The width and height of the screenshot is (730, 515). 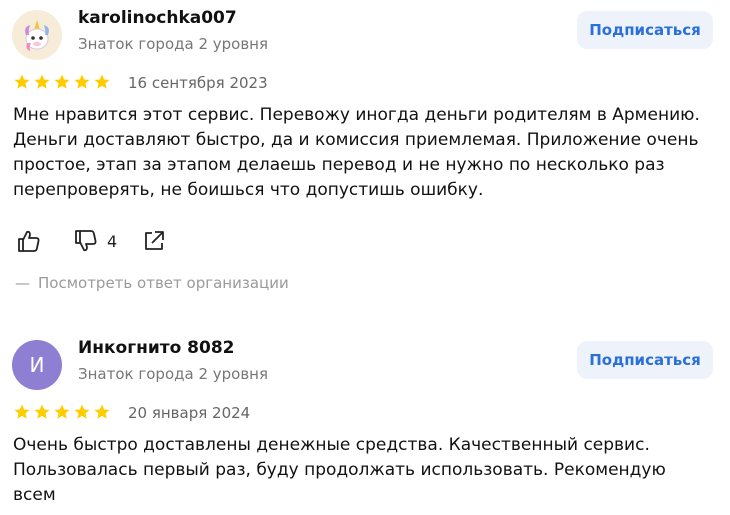 I want to click on avatar, so click(x=37, y=35).